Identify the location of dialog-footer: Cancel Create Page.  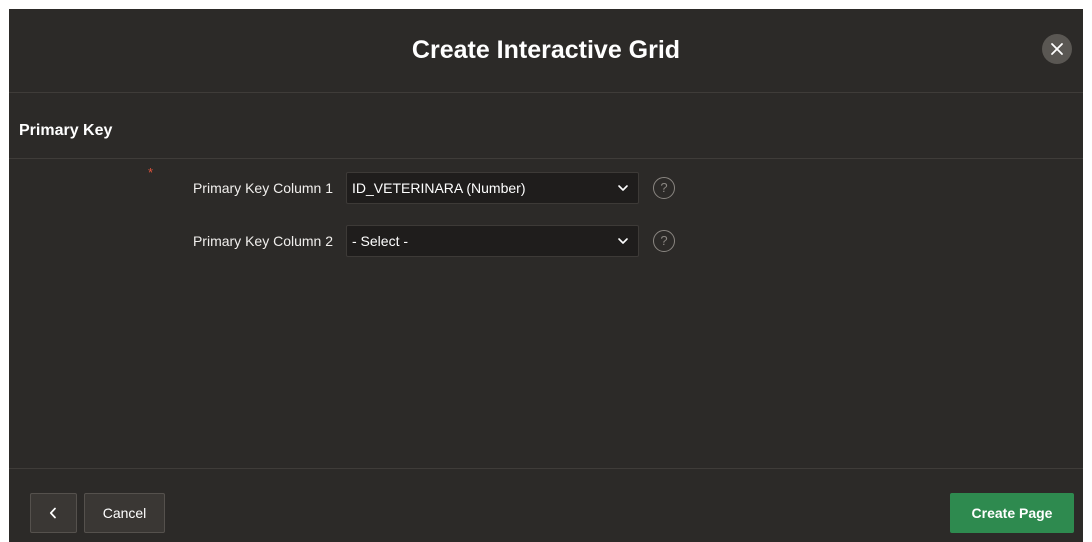
(546, 505).